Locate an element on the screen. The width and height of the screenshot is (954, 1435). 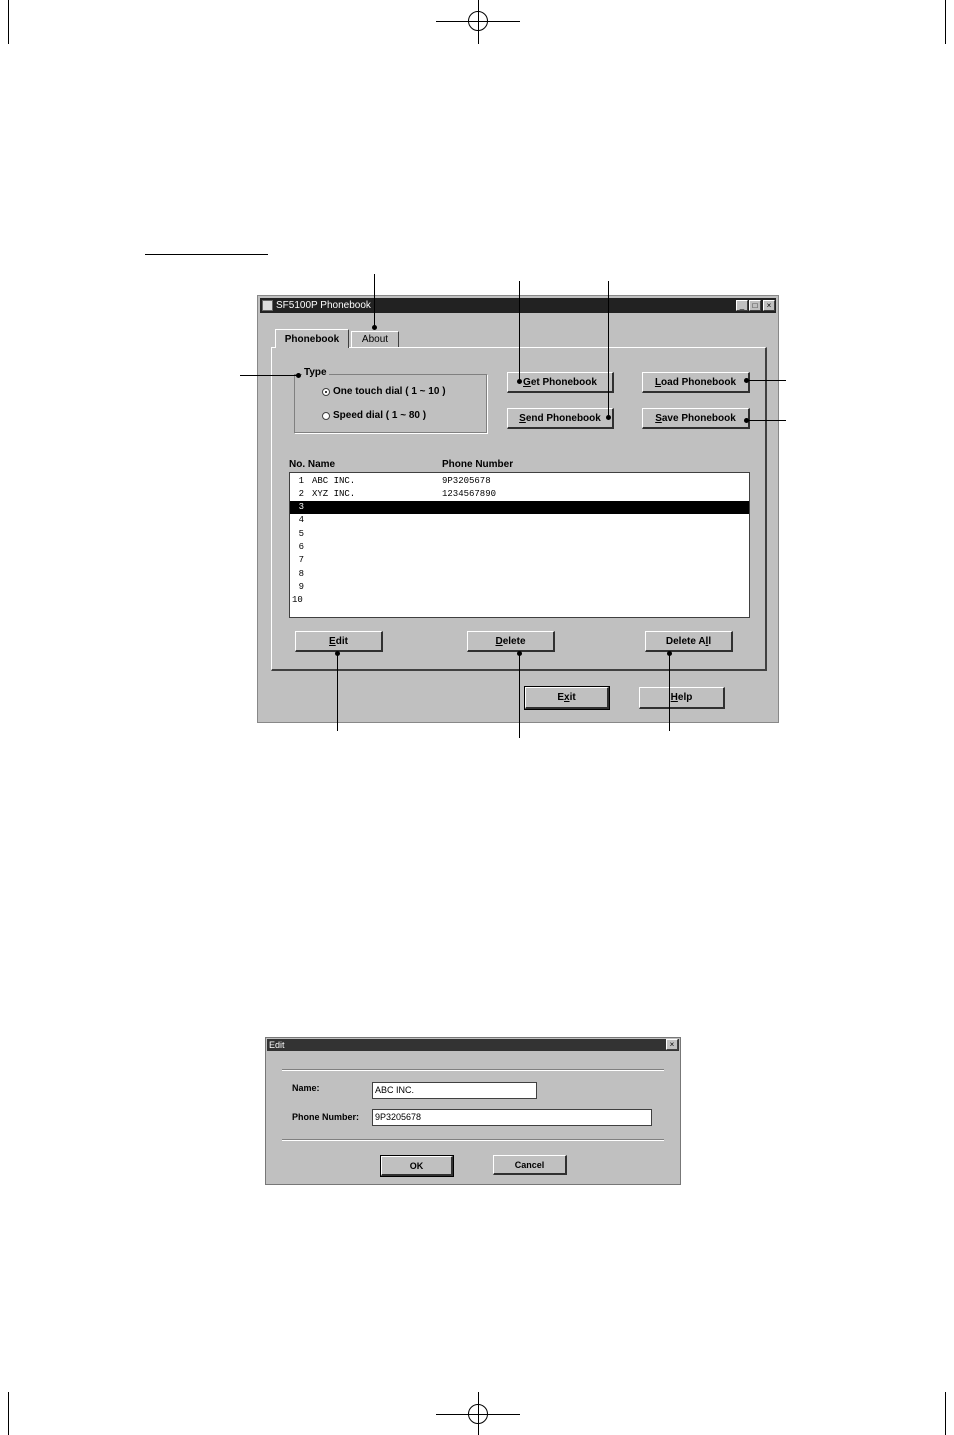
button-label: ave Phonebook is located at coordinates (698, 418).